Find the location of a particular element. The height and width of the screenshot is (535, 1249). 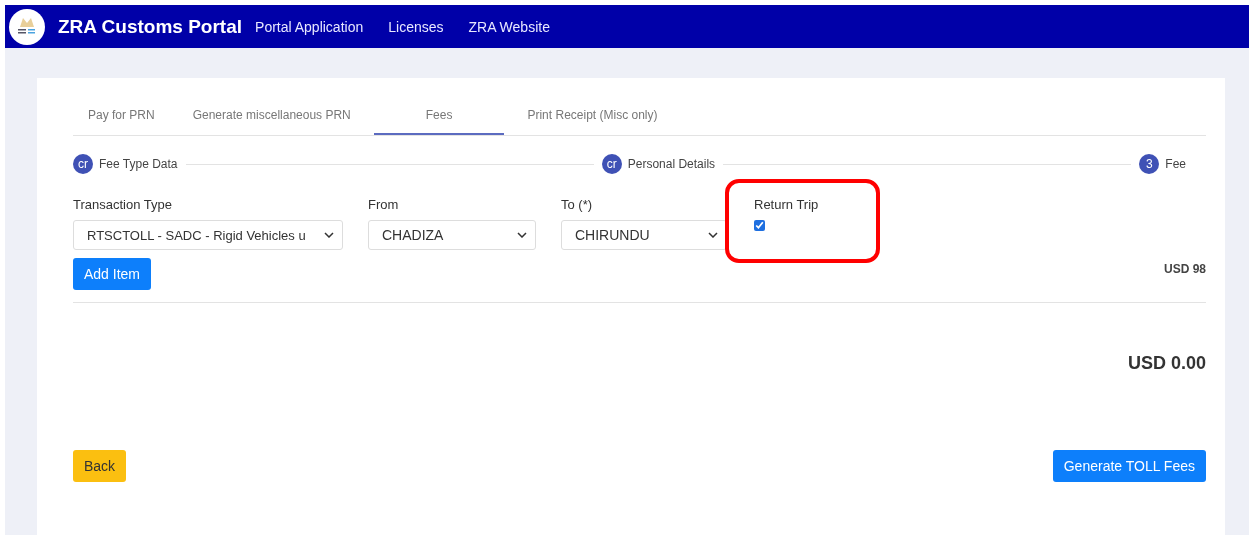

nav-link: ZRA Website is located at coordinates (509, 26).